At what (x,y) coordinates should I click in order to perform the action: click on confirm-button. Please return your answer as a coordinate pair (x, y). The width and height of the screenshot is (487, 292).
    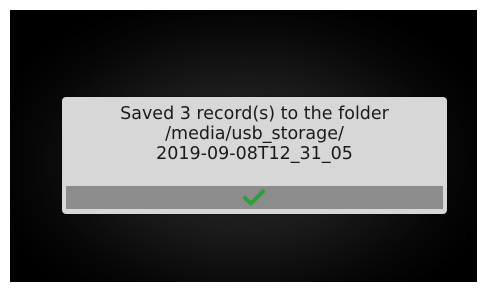
    Looking at the image, I should click on (254, 197).